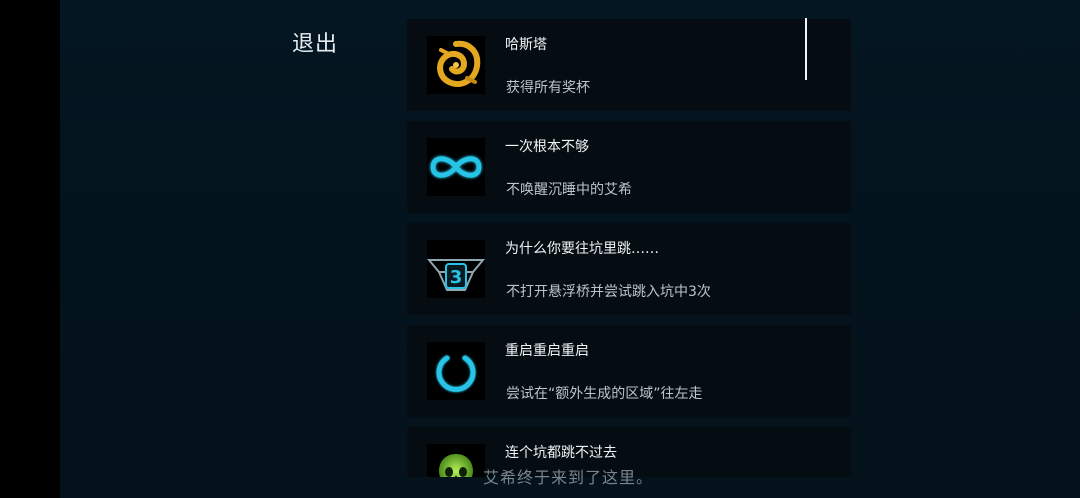  I want to click on bridge-number-3-icon: 3, so click(456, 269).